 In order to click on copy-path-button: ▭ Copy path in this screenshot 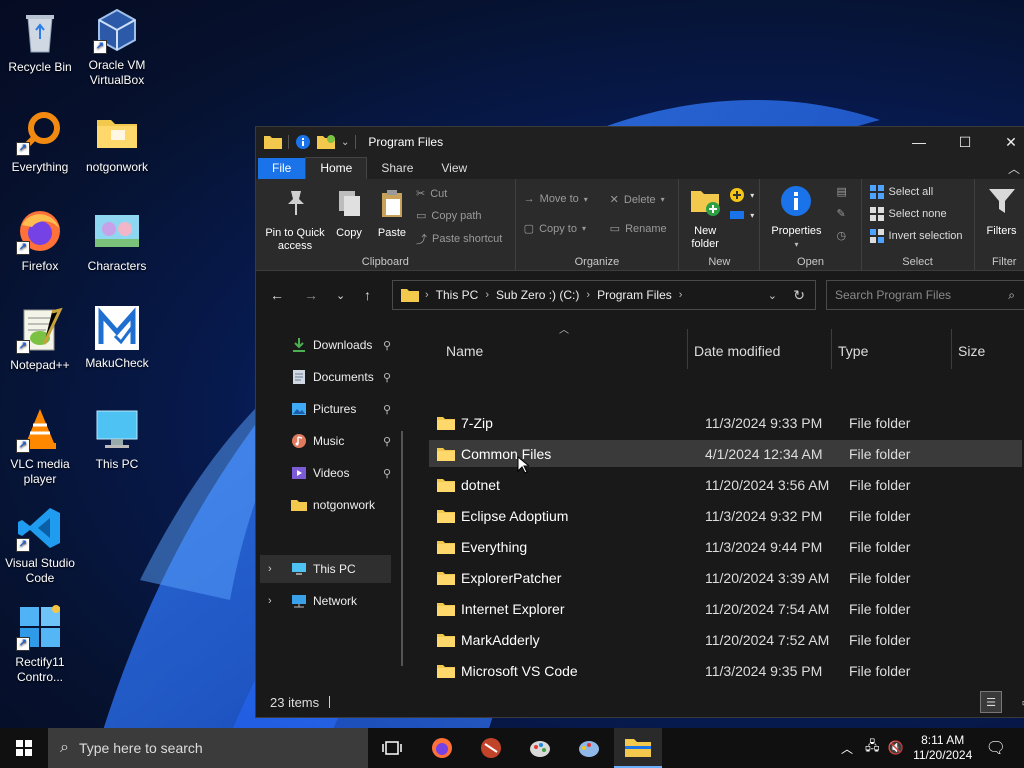, I will do `click(449, 216)`.